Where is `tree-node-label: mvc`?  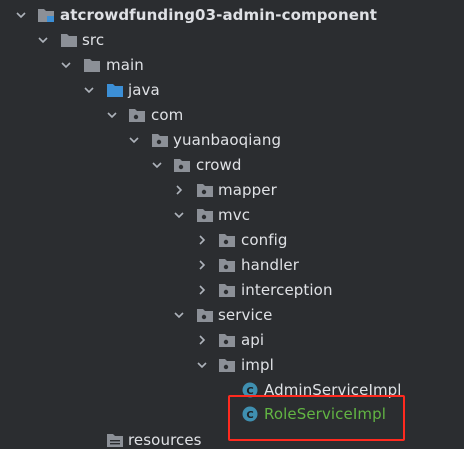
tree-node-label: mvc is located at coordinates (234, 215).